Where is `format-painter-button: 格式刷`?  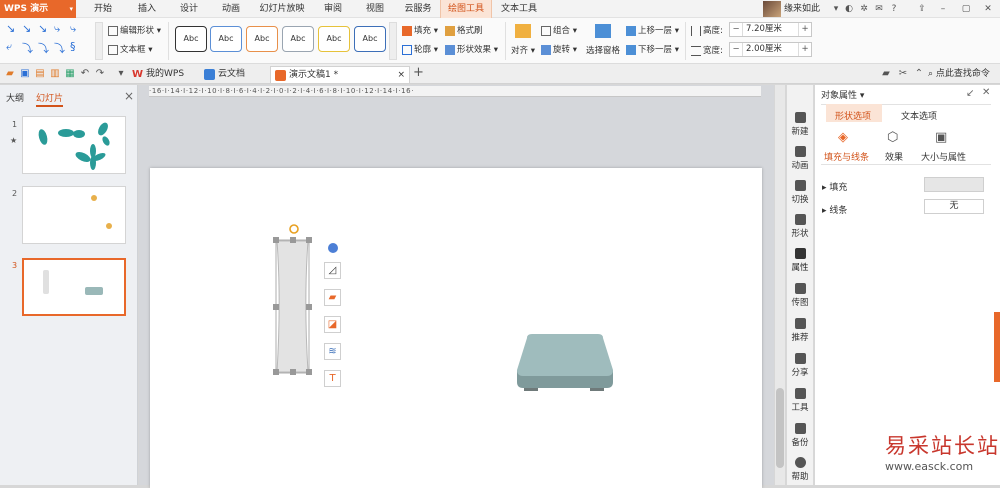
format-painter-button: 格式刷 is located at coordinates (464, 30).